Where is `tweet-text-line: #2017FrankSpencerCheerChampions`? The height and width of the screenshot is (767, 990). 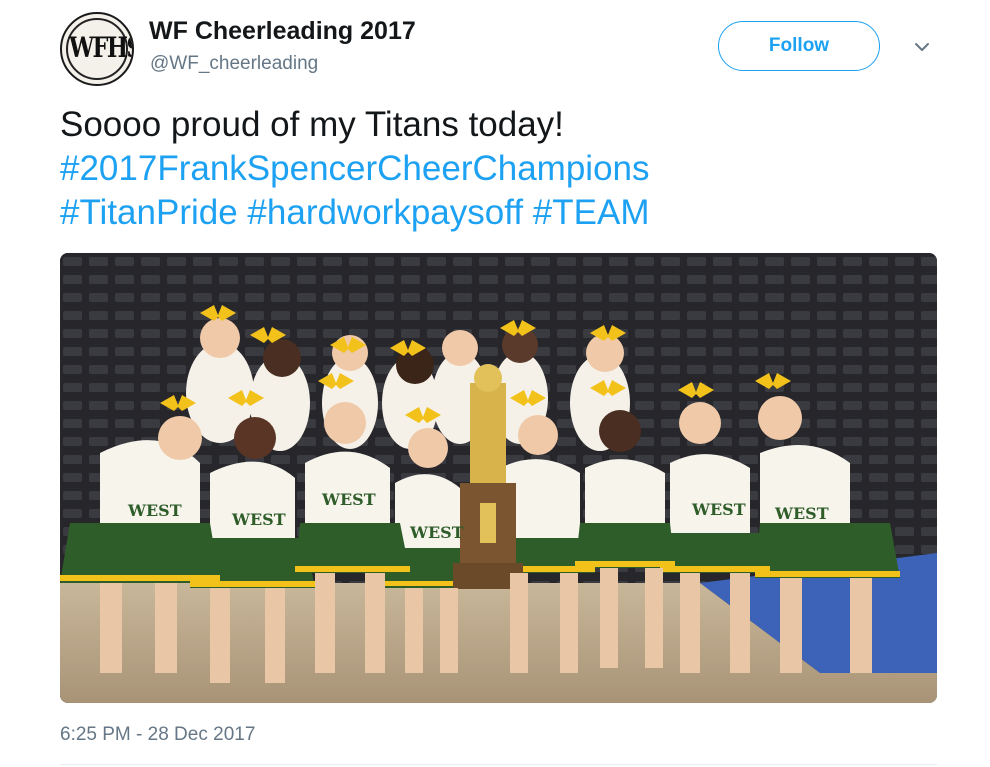 tweet-text-line: #2017FrankSpencerCheerChampions is located at coordinates (505, 169).